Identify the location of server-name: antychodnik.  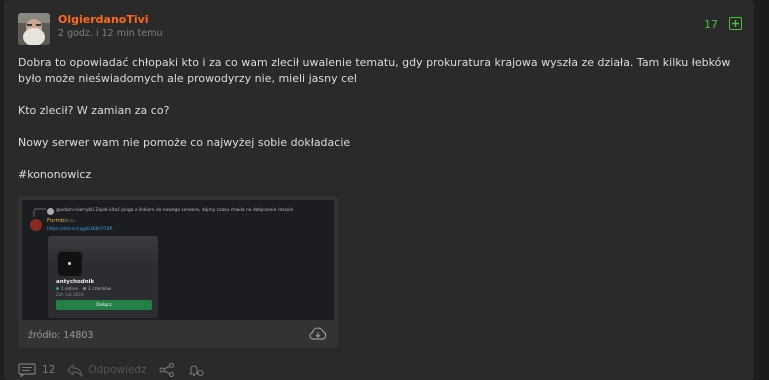
(75, 282).